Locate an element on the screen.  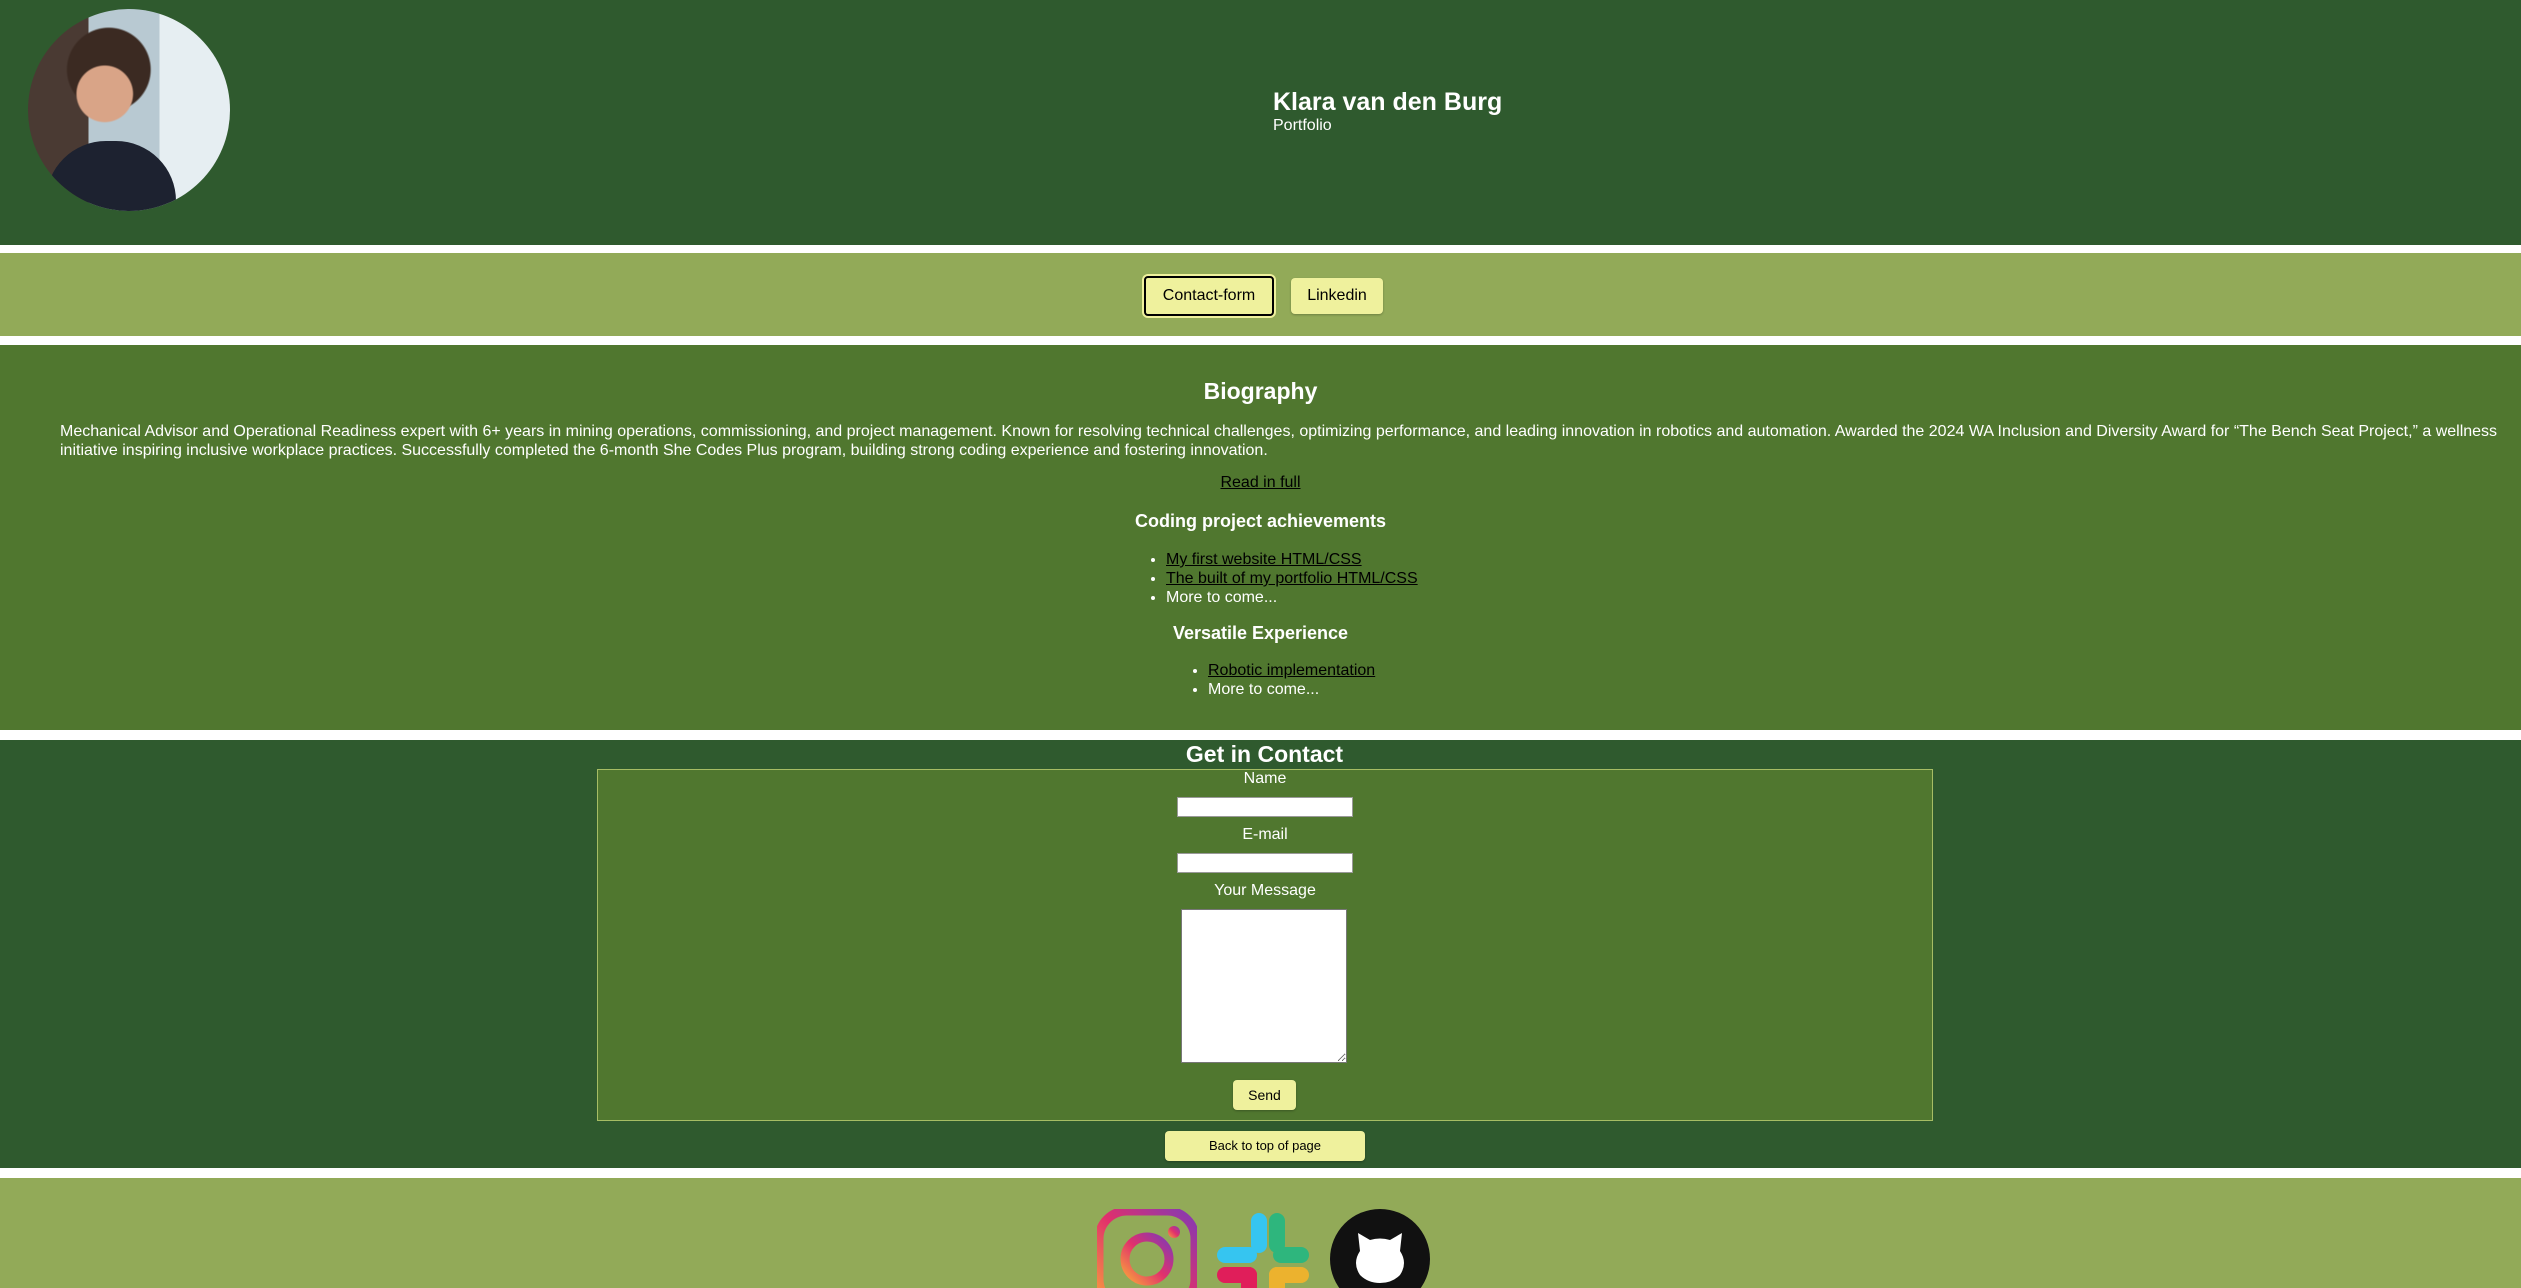
contact-form-button: Contact-form is located at coordinates (1209, 296).